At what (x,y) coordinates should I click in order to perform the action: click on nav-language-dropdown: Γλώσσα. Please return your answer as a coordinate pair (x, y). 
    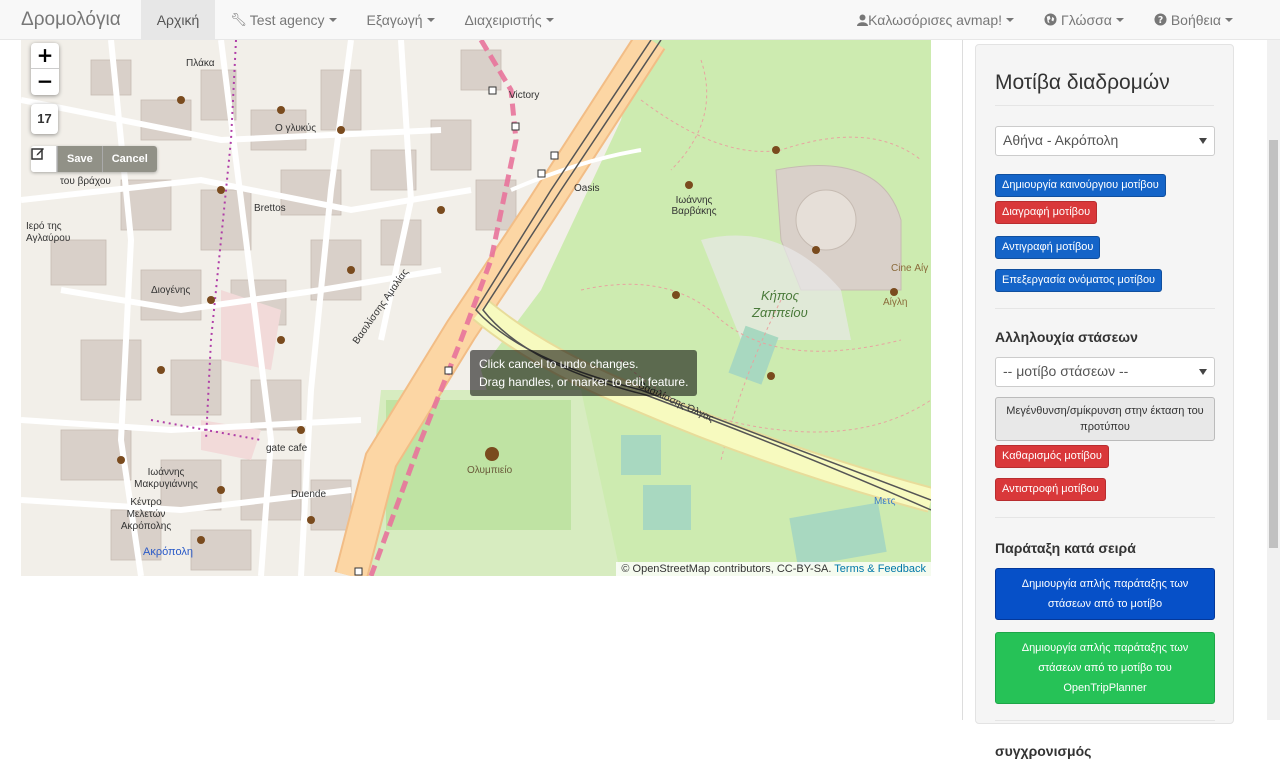
    Looking at the image, I should click on (1084, 19).